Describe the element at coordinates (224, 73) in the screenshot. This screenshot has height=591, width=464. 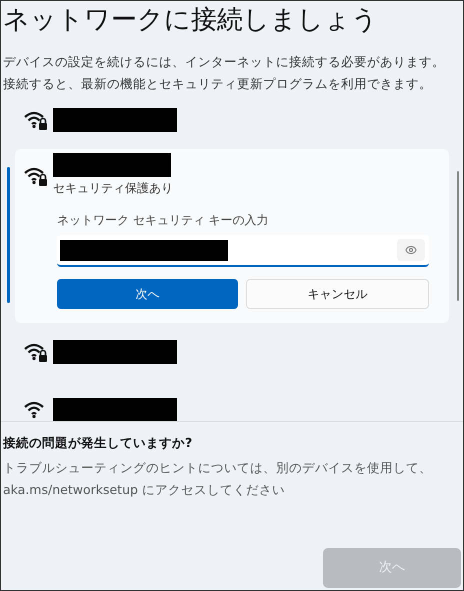
I see `description: デバイスの設定を続けるには、インターネットに接続する必要があります。接続すると、最新の機能とセキュリティ更新プログラムを利用できます。` at that location.